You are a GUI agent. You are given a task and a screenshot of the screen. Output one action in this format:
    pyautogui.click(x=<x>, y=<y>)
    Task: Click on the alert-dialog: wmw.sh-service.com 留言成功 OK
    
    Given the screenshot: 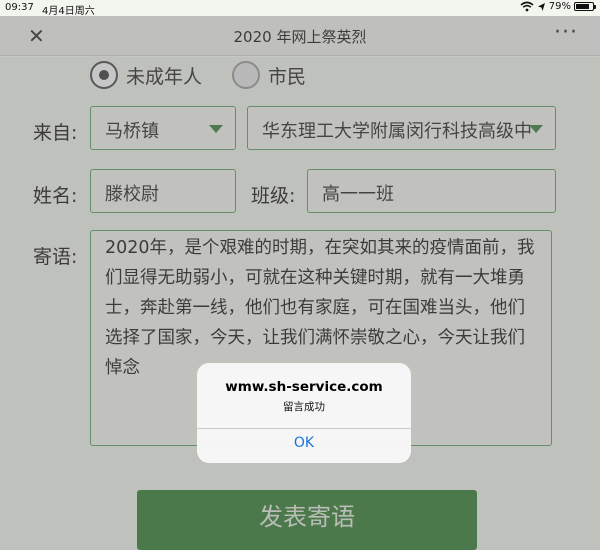 What is the action you would take?
    pyautogui.click(x=304, y=413)
    